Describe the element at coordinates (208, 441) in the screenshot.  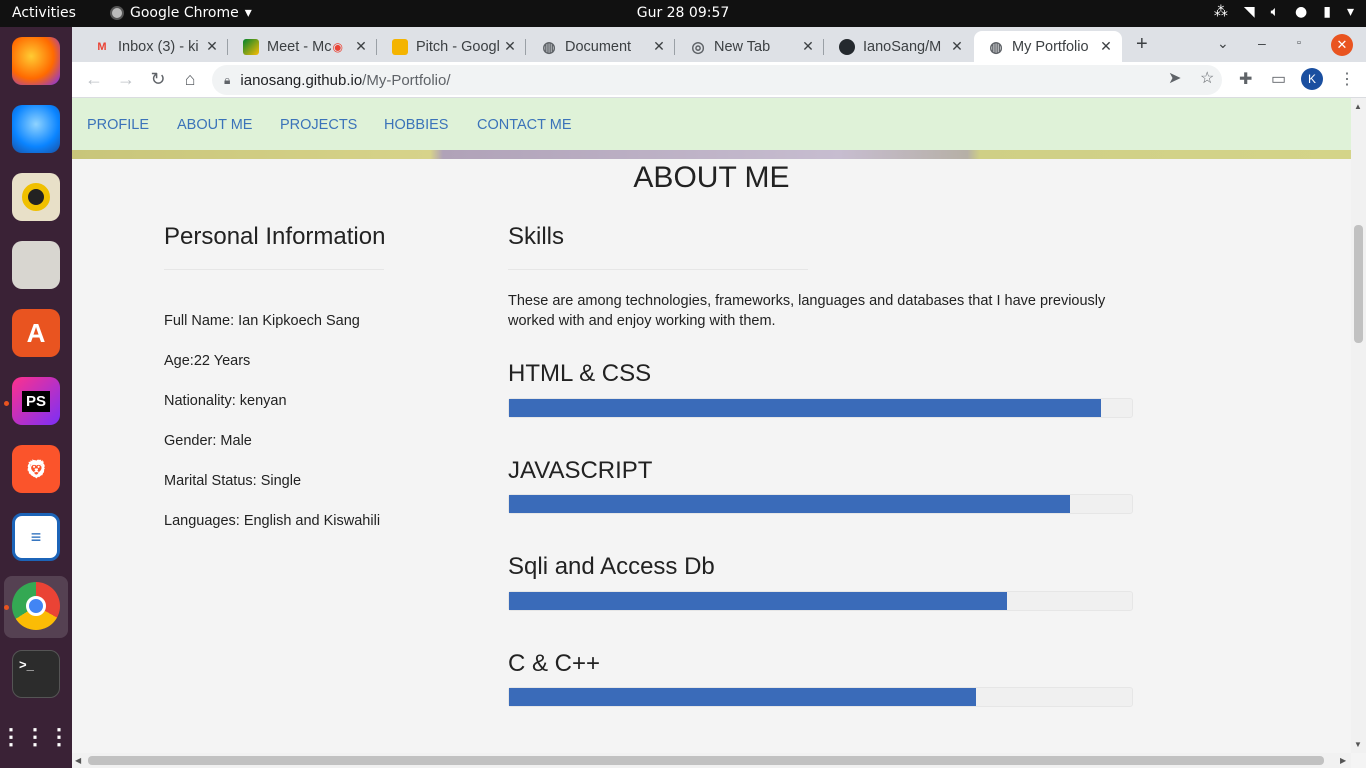
I see `info-gender: Gender: Male` at that location.